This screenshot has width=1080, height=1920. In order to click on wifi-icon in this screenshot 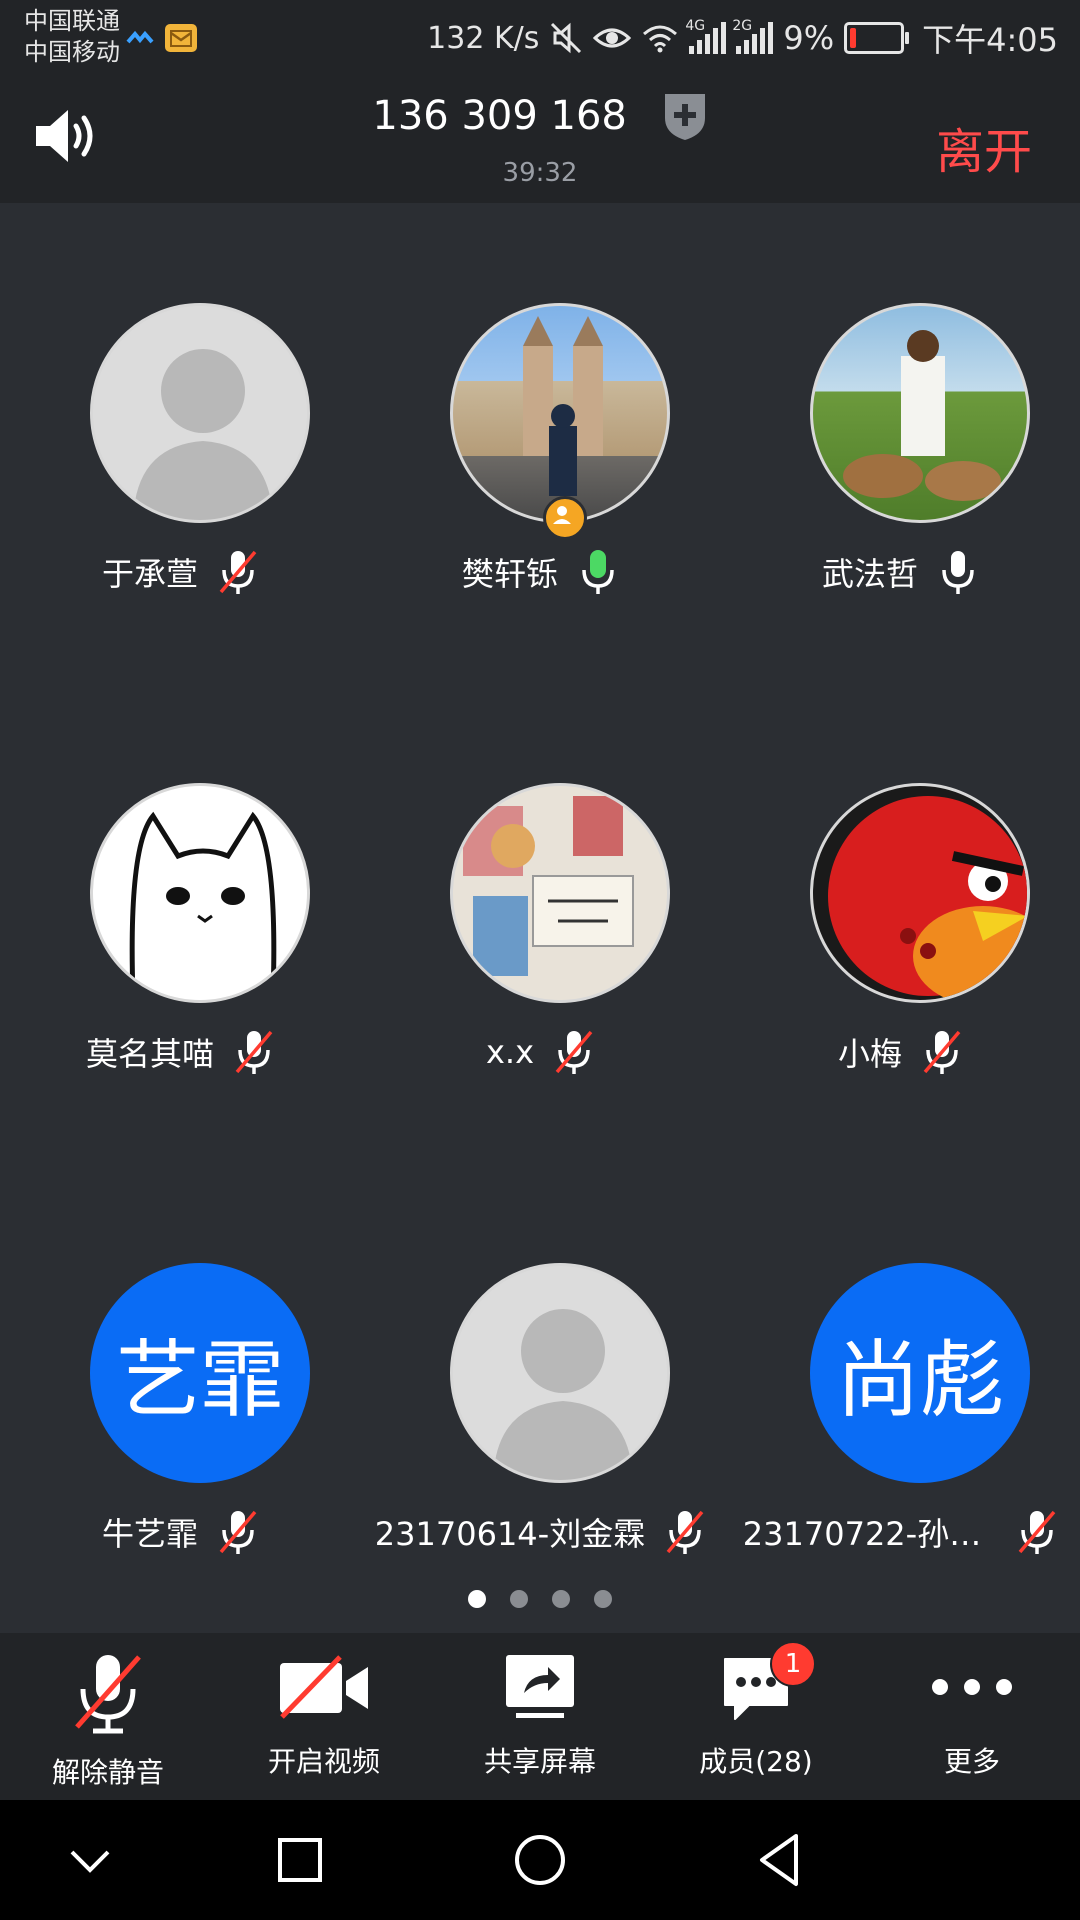, I will do `click(660, 39)`.